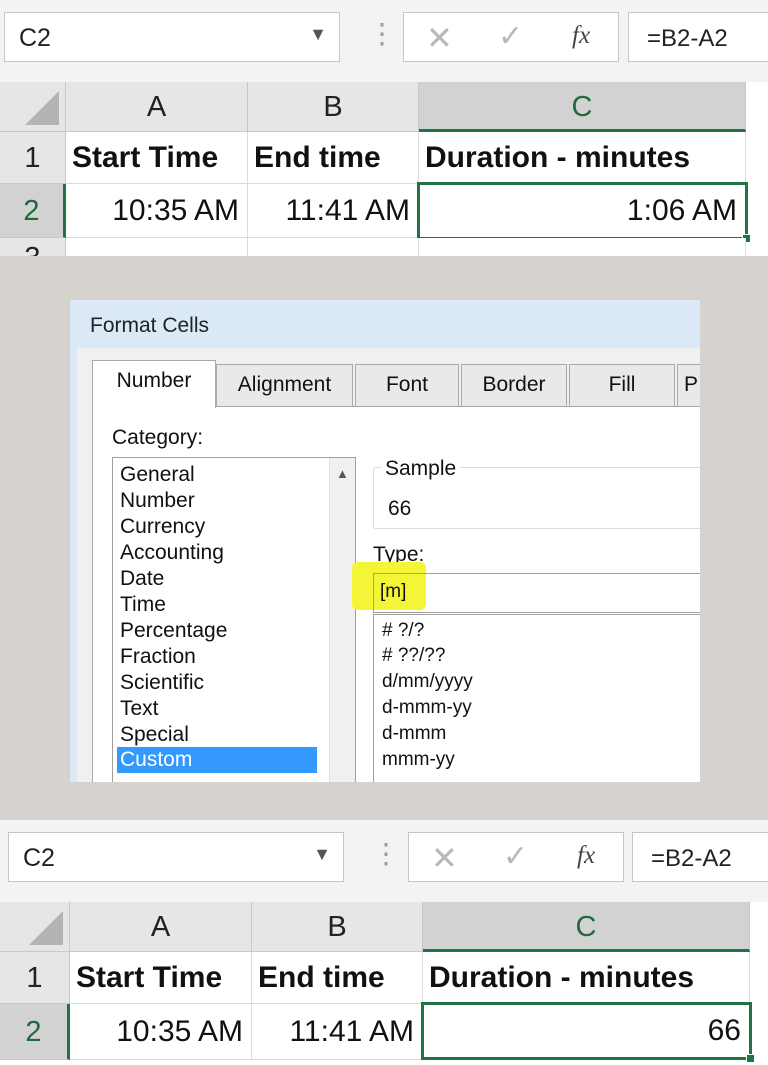  Describe the element at coordinates (400, 508) in the screenshot. I see `sample-value: 66` at that location.